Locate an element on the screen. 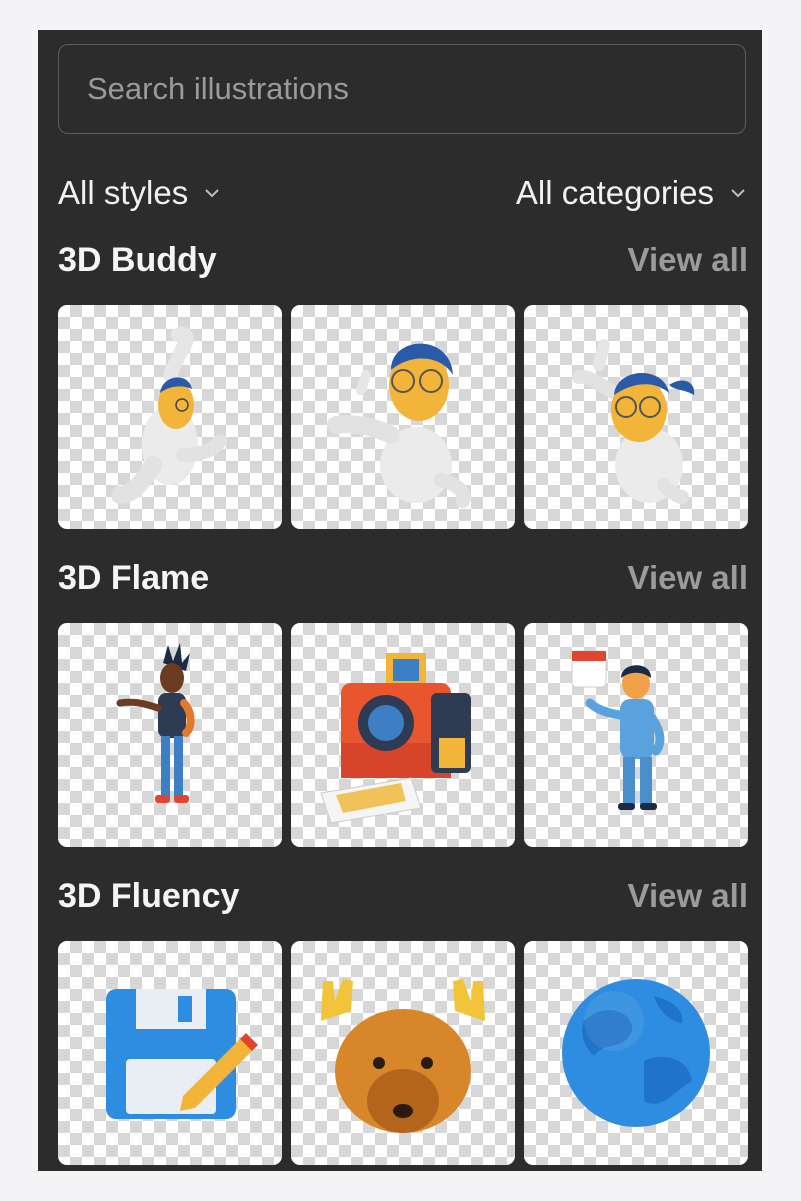  categories-dropdown: All categories is located at coordinates (632, 193).